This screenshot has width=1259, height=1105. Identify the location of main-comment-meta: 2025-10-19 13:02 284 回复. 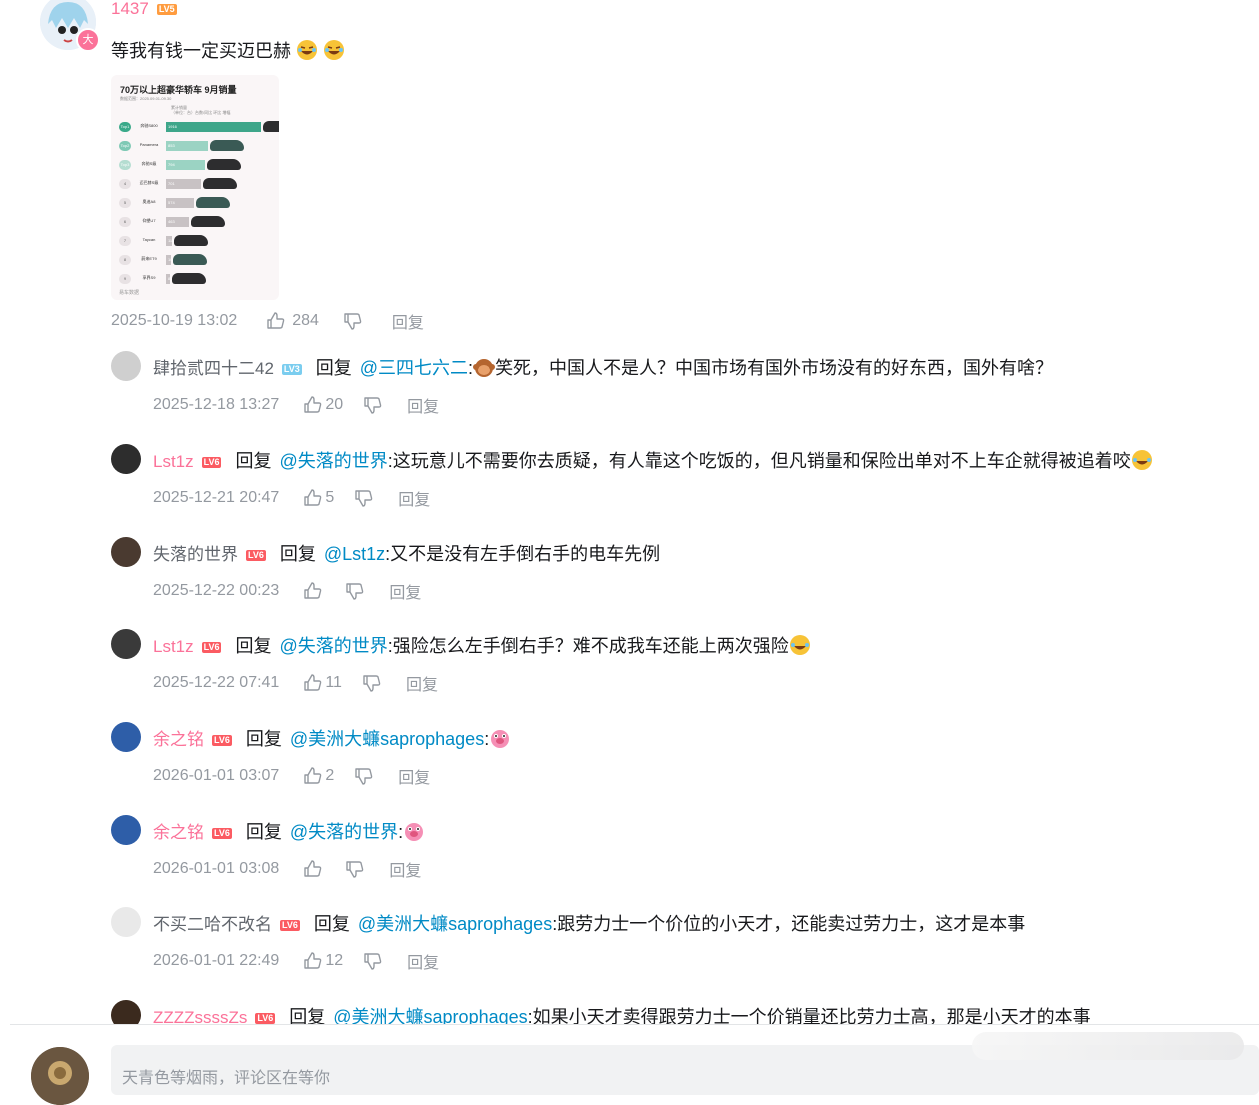
(267, 321).